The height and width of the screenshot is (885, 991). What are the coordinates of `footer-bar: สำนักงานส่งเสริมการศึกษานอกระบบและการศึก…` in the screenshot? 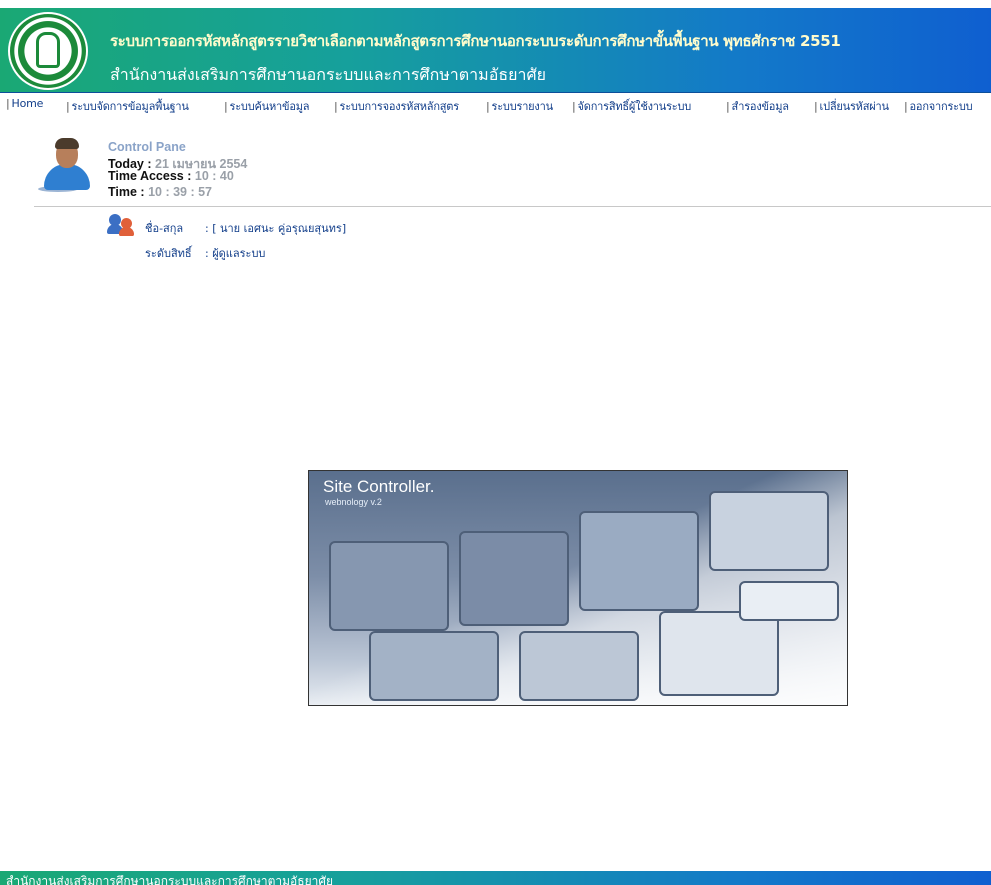 It's located at (495, 878).